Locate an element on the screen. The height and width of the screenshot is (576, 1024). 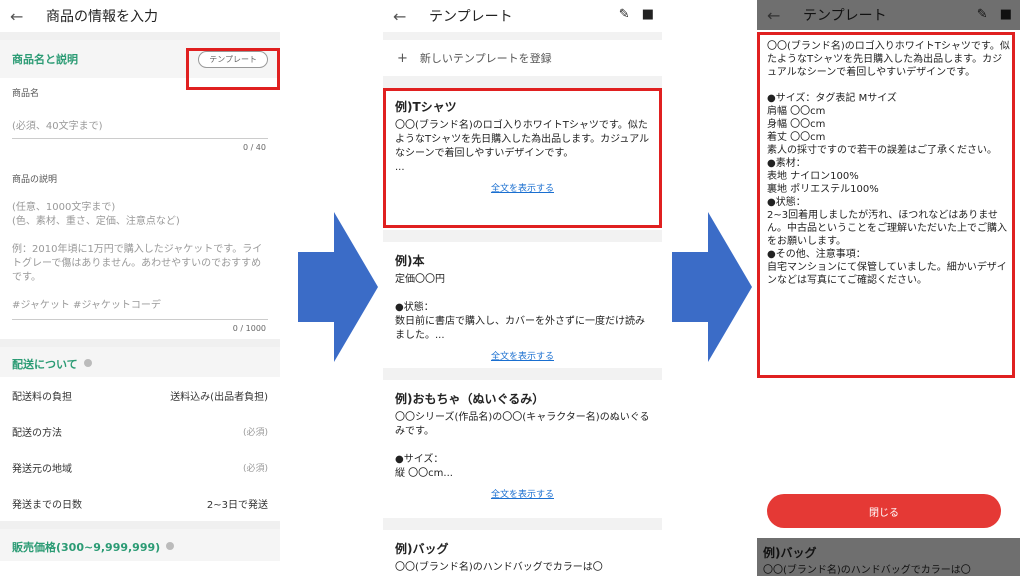
app-bar: ← 商品の情報を入力 is located at coordinates (140, 16).